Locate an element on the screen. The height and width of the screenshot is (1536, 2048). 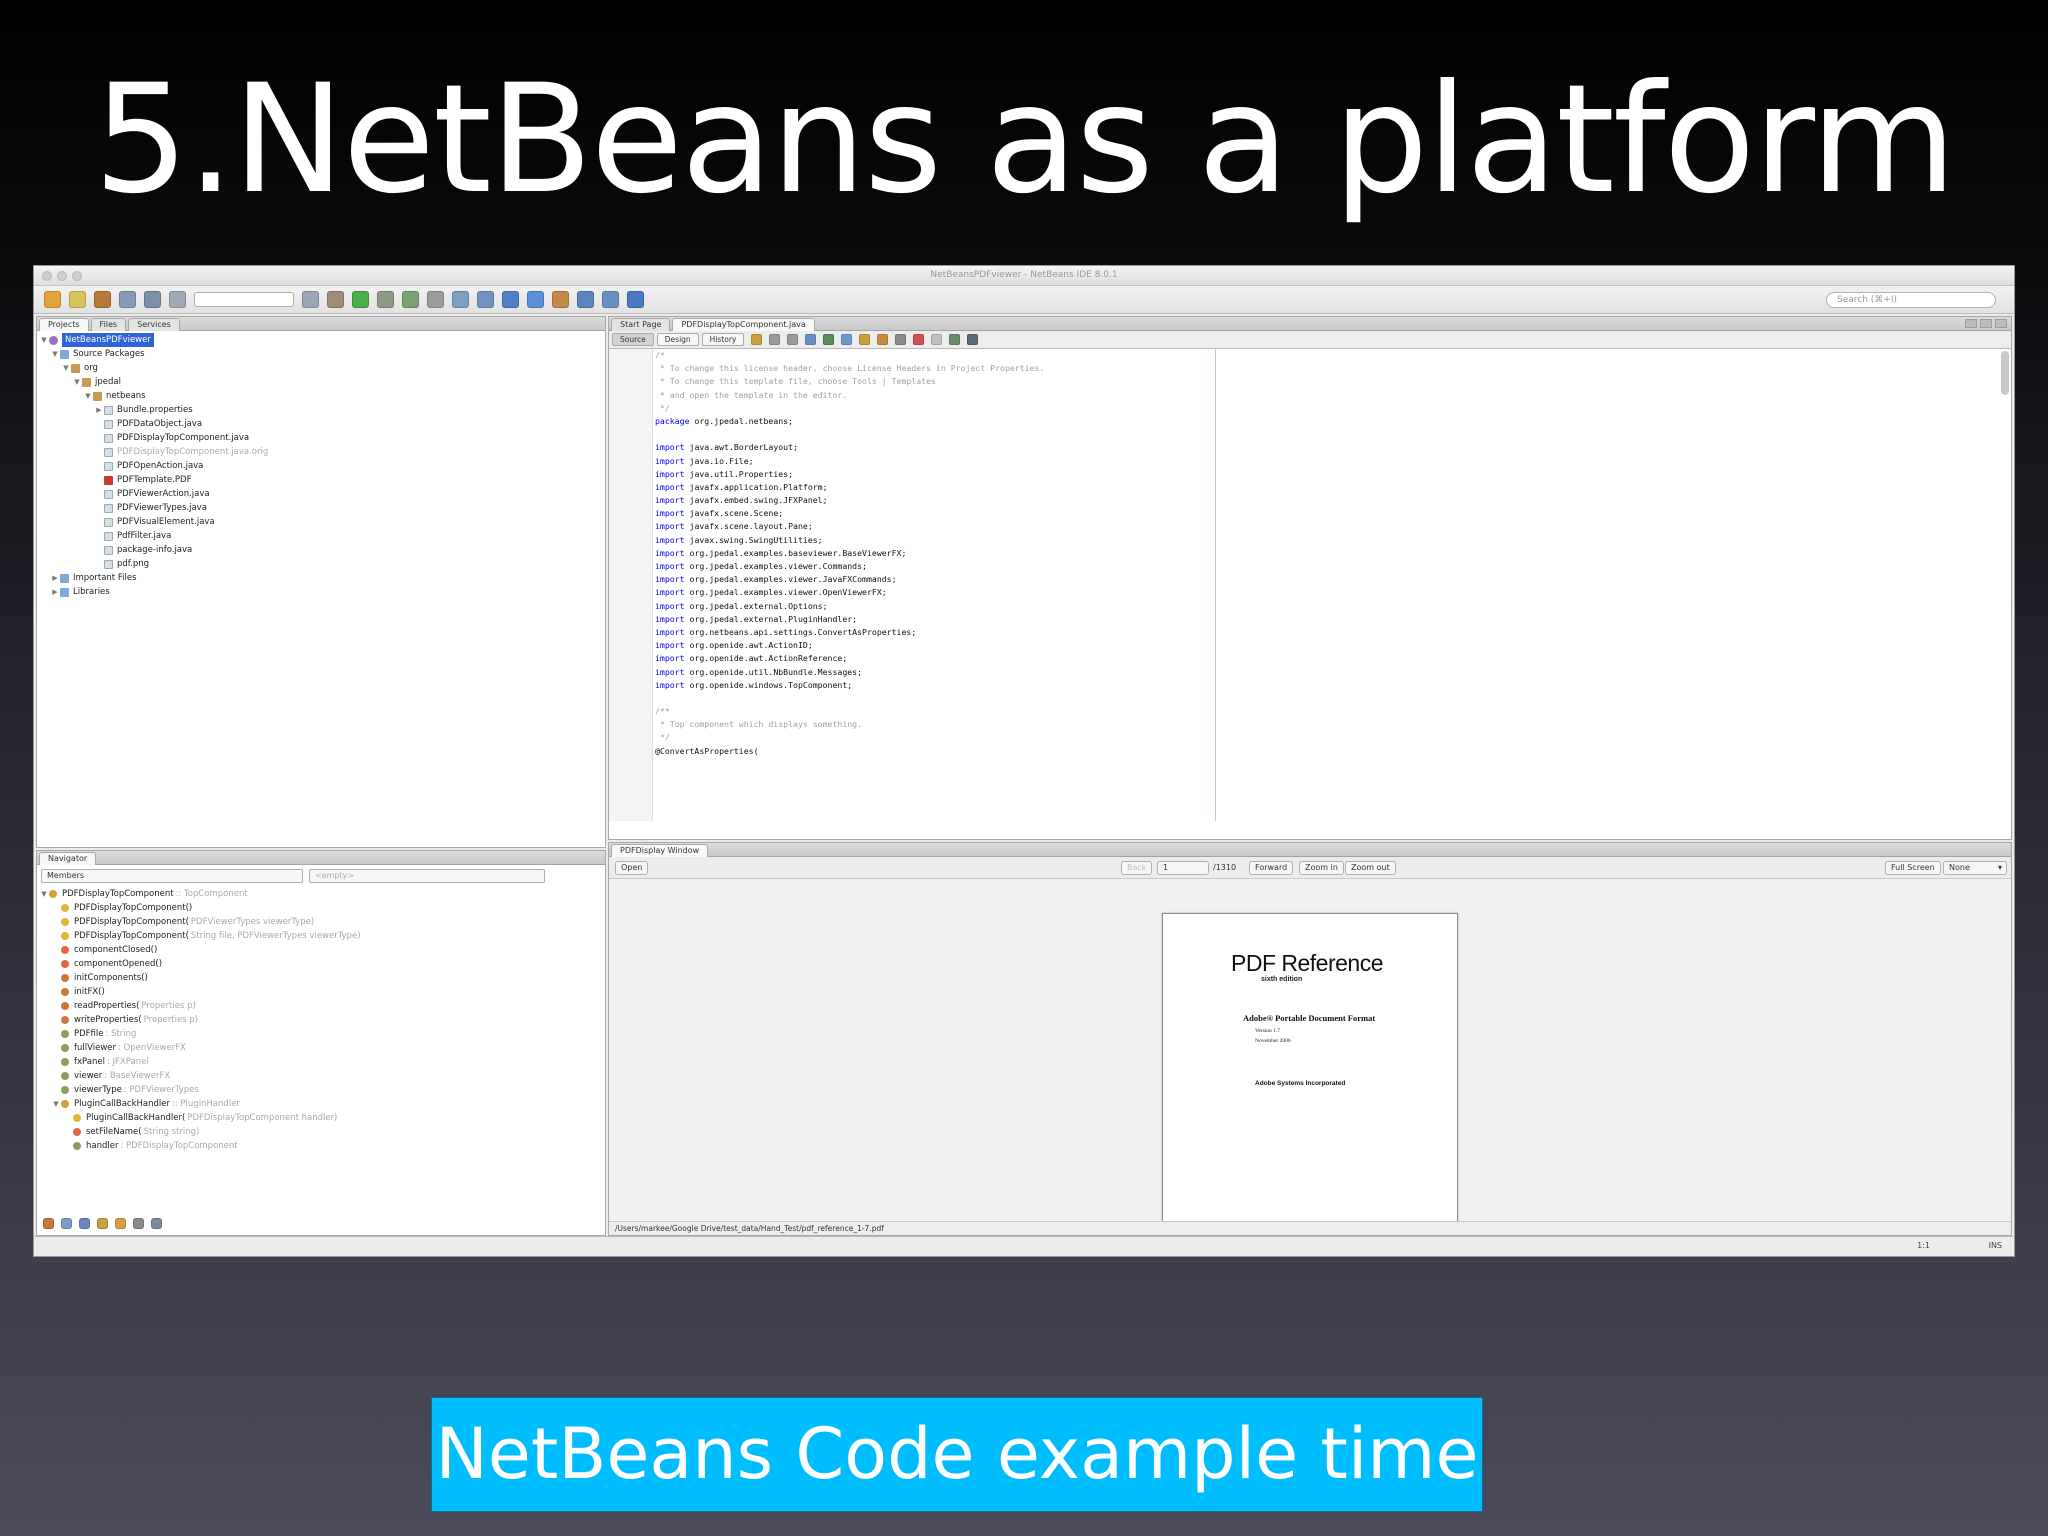
navigator-member: writeProperties(Properties p) is located at coordinates (321, 1020).